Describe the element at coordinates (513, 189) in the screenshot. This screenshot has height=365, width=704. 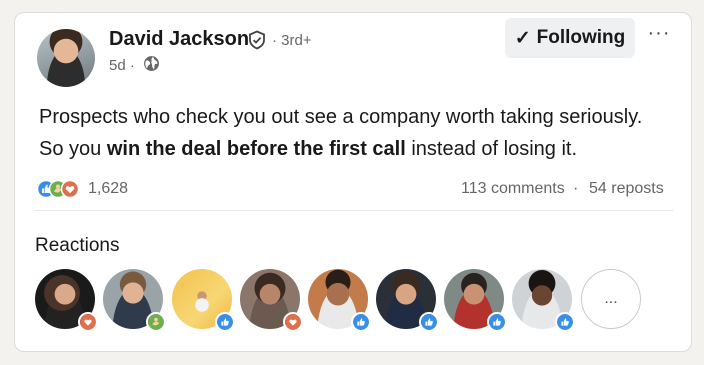
I see `comments-count-link: 113 comments` at that location.